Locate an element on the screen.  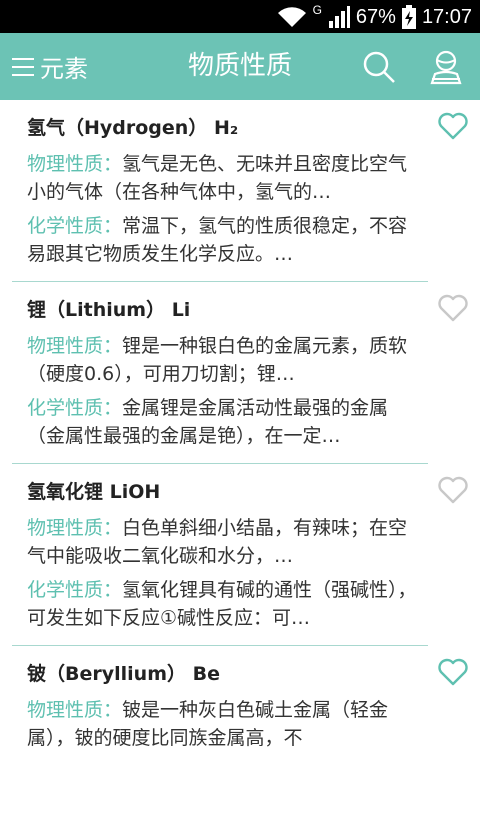
substance-name: 锂（Lithium） Li is located at coordinates (109, 310).